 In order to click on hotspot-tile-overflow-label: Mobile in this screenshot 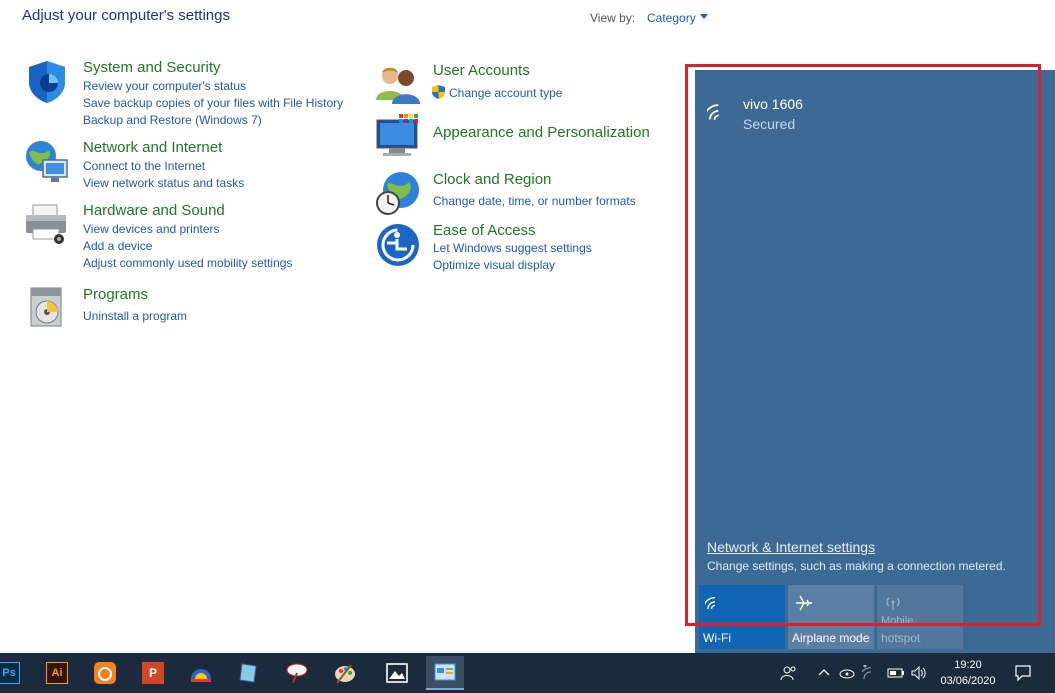, I will do `click(897, 621)`.